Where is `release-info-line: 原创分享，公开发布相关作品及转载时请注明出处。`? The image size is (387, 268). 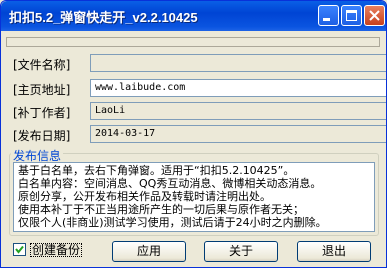
release-info-line: 原创分享，公开发布相关作品及转载时请注明出处。 is located at coordinates (144, 196).